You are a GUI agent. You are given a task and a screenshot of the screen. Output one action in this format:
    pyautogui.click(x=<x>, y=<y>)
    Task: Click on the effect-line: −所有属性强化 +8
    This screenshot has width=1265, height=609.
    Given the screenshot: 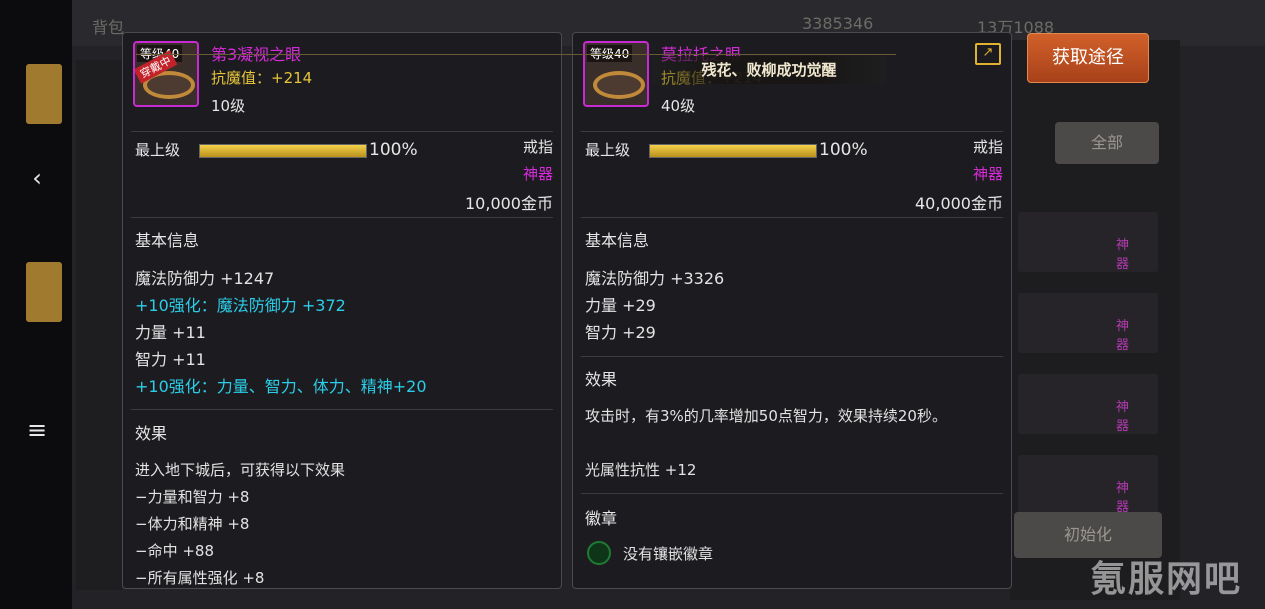 What is the action you would take?
    pyautogui.click(x=200, y=578)
    